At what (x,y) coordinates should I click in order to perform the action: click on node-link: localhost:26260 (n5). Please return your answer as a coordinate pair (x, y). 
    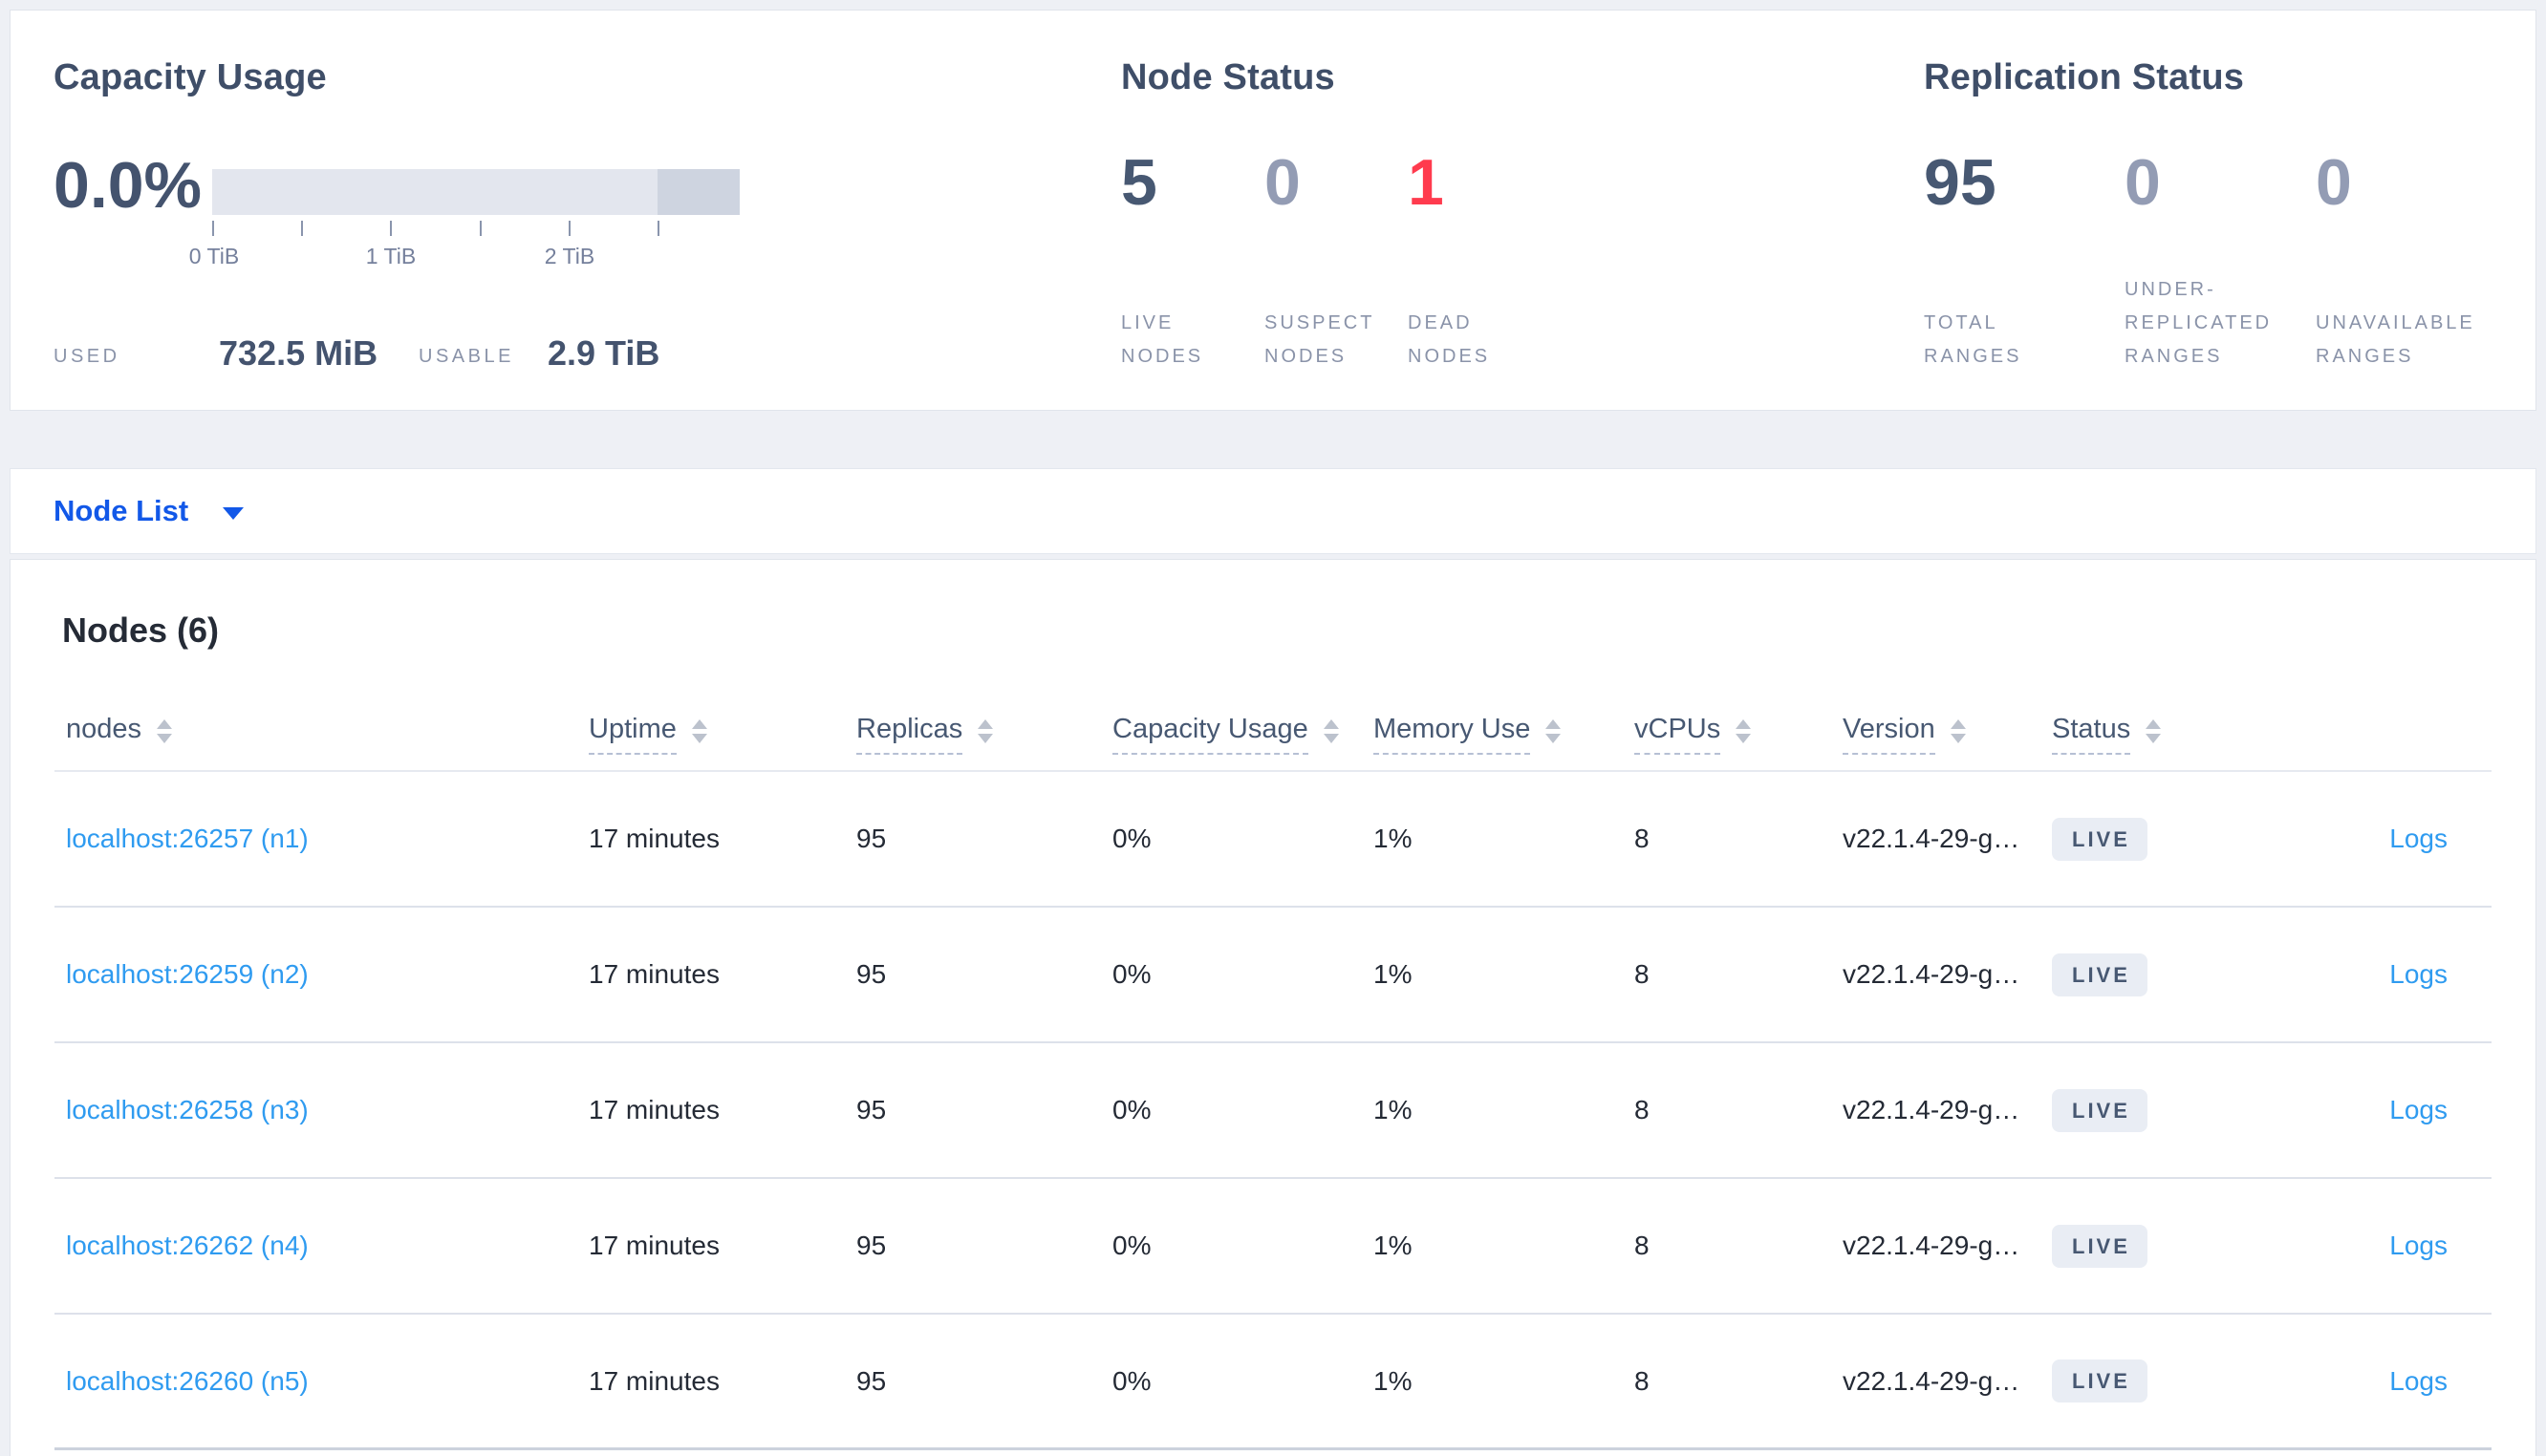
    Looking at the image, I should click on (187, 1381).